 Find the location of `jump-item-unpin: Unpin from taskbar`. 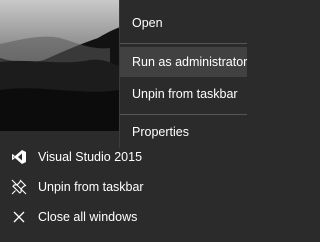

jump-item-unpin: Unpin from taskbar is located at coordinates (123, 187).